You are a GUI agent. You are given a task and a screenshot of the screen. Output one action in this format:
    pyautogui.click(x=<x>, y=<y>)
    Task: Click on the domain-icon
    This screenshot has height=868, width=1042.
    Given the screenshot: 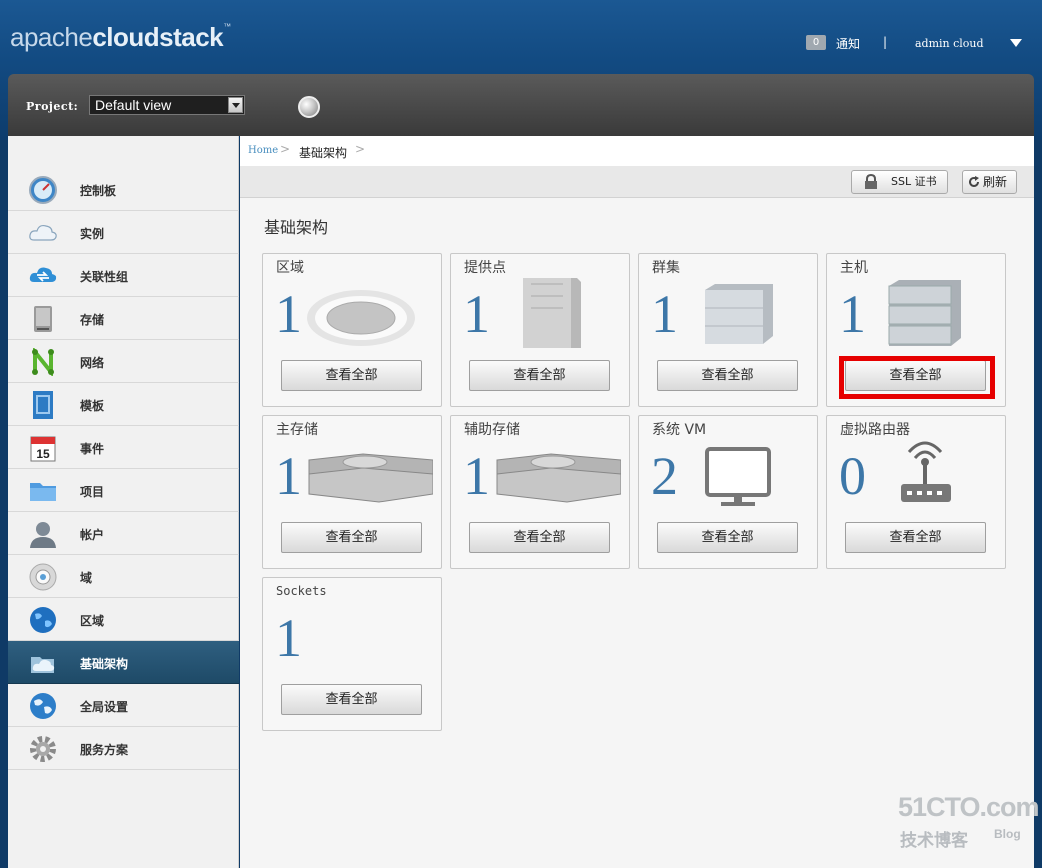 What is the action you would take?
    pyautogui.click(x=43, y=577)
    